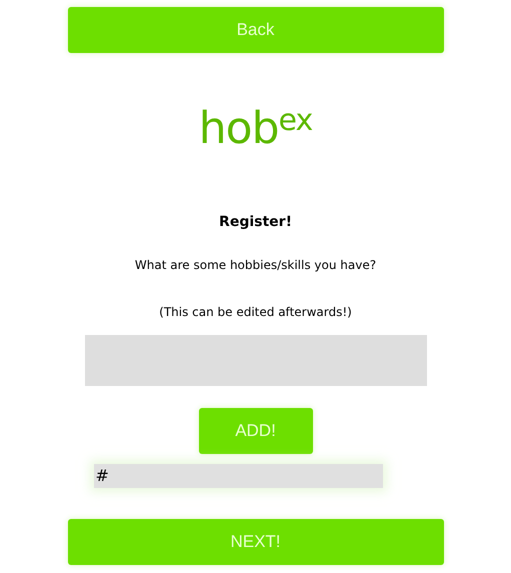 Image resolution: width=511 pixels, height=573 pixels. I want to click on hobbies-field, so click(255, 360).